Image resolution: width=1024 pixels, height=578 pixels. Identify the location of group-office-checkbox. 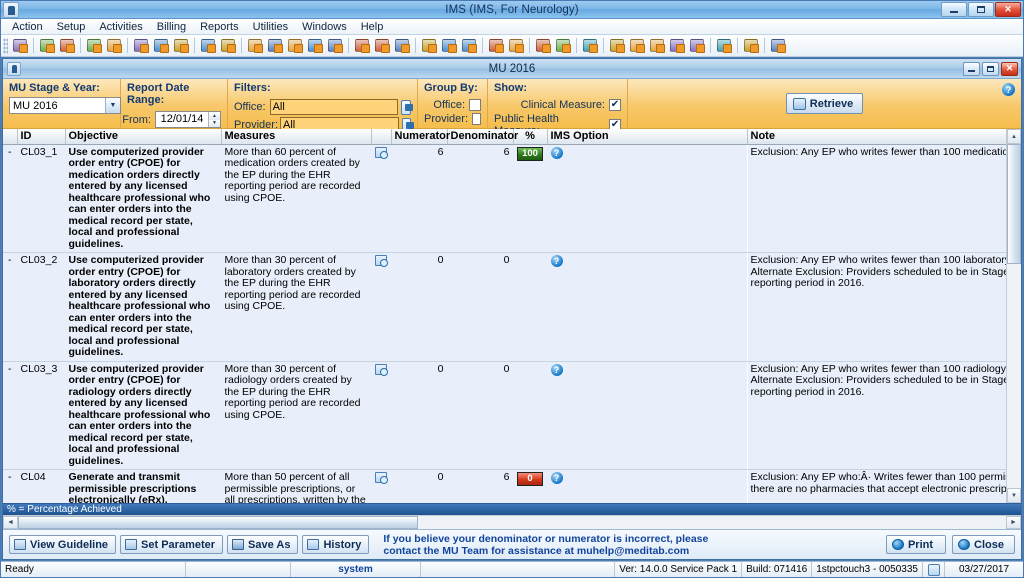
(475, 105).